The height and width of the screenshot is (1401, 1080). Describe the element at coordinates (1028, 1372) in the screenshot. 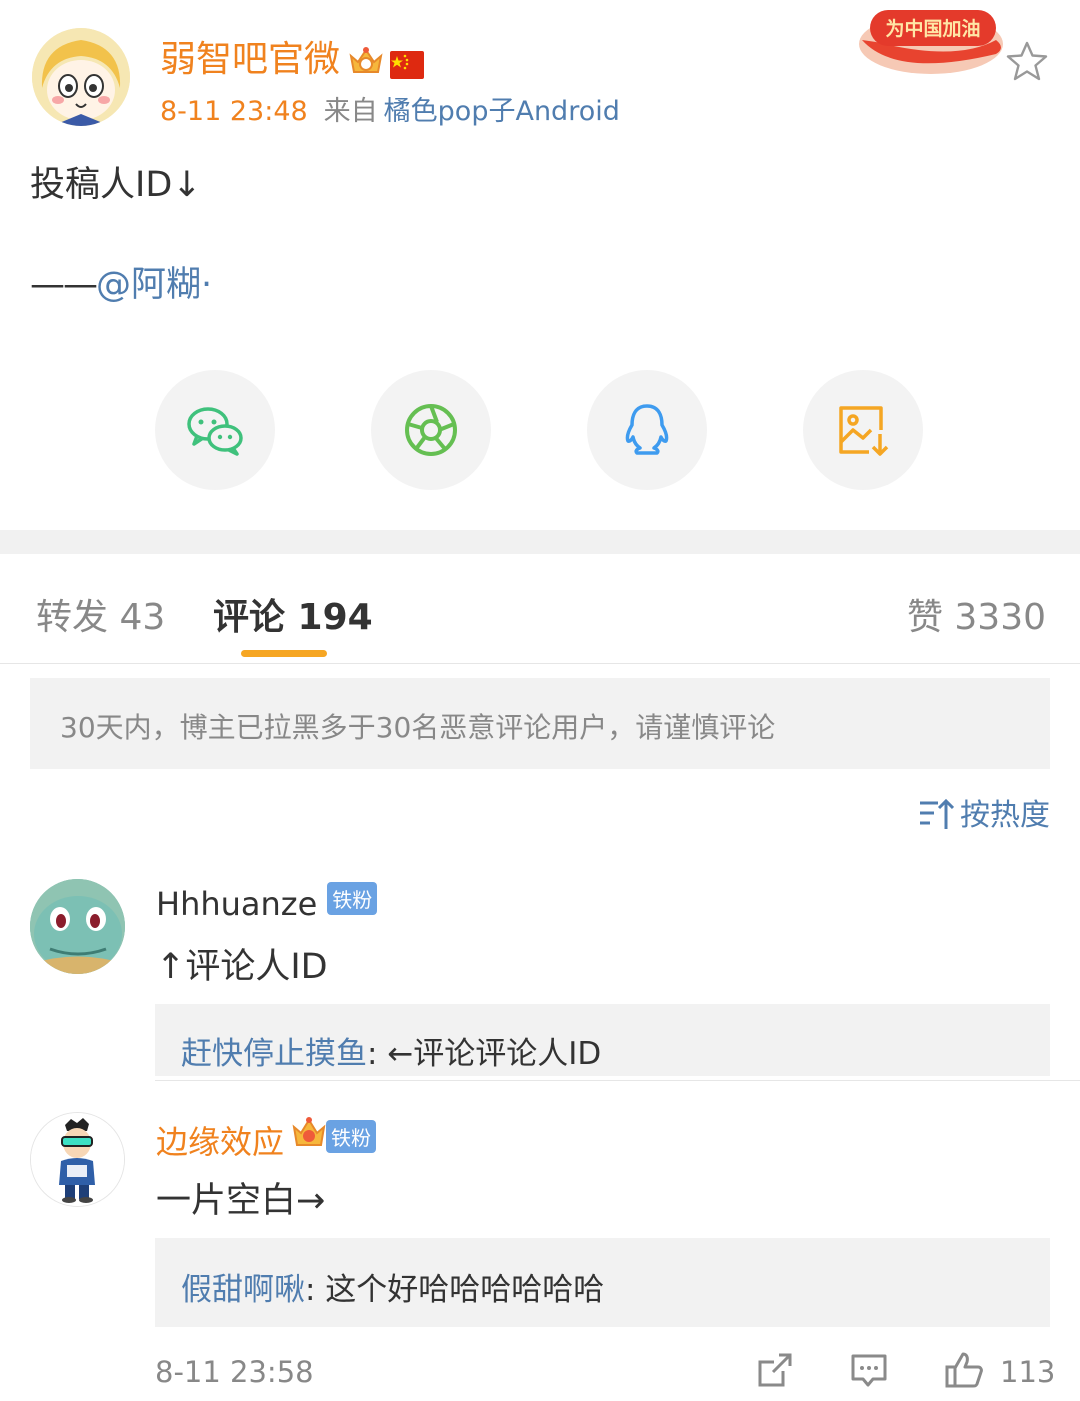

I see `like-count: 113` at that location.